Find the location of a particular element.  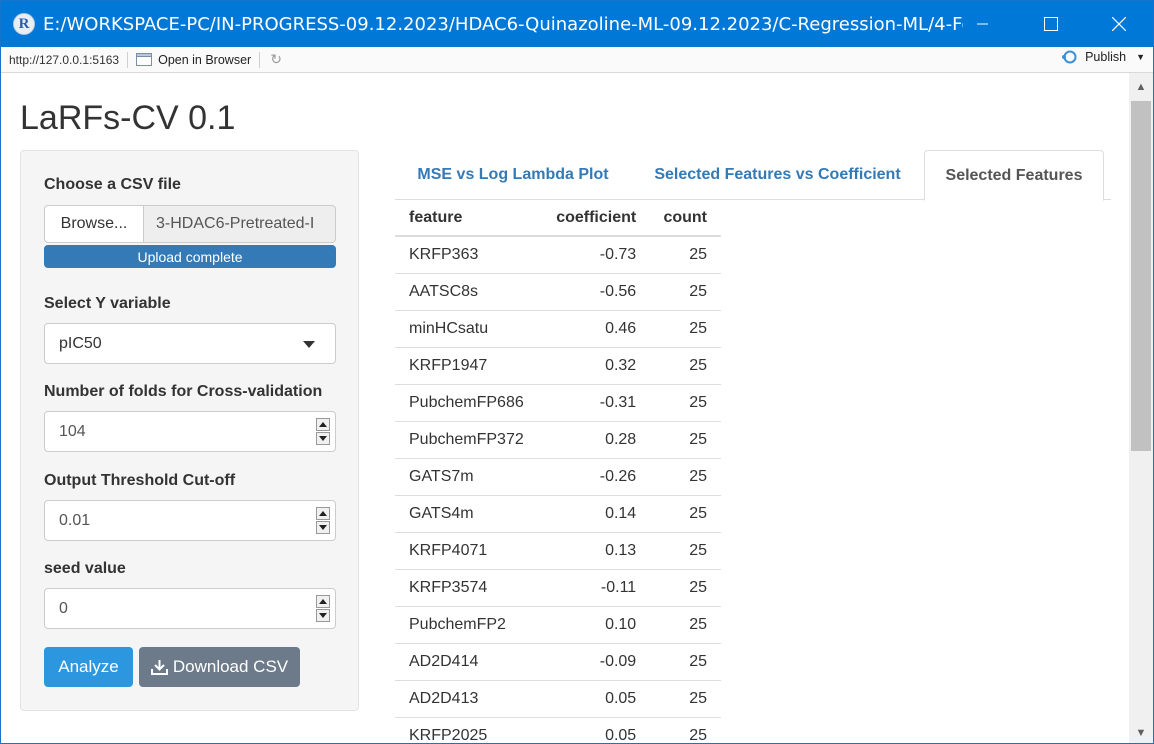

folds-value: 104 is located at coordinates (72, 431).